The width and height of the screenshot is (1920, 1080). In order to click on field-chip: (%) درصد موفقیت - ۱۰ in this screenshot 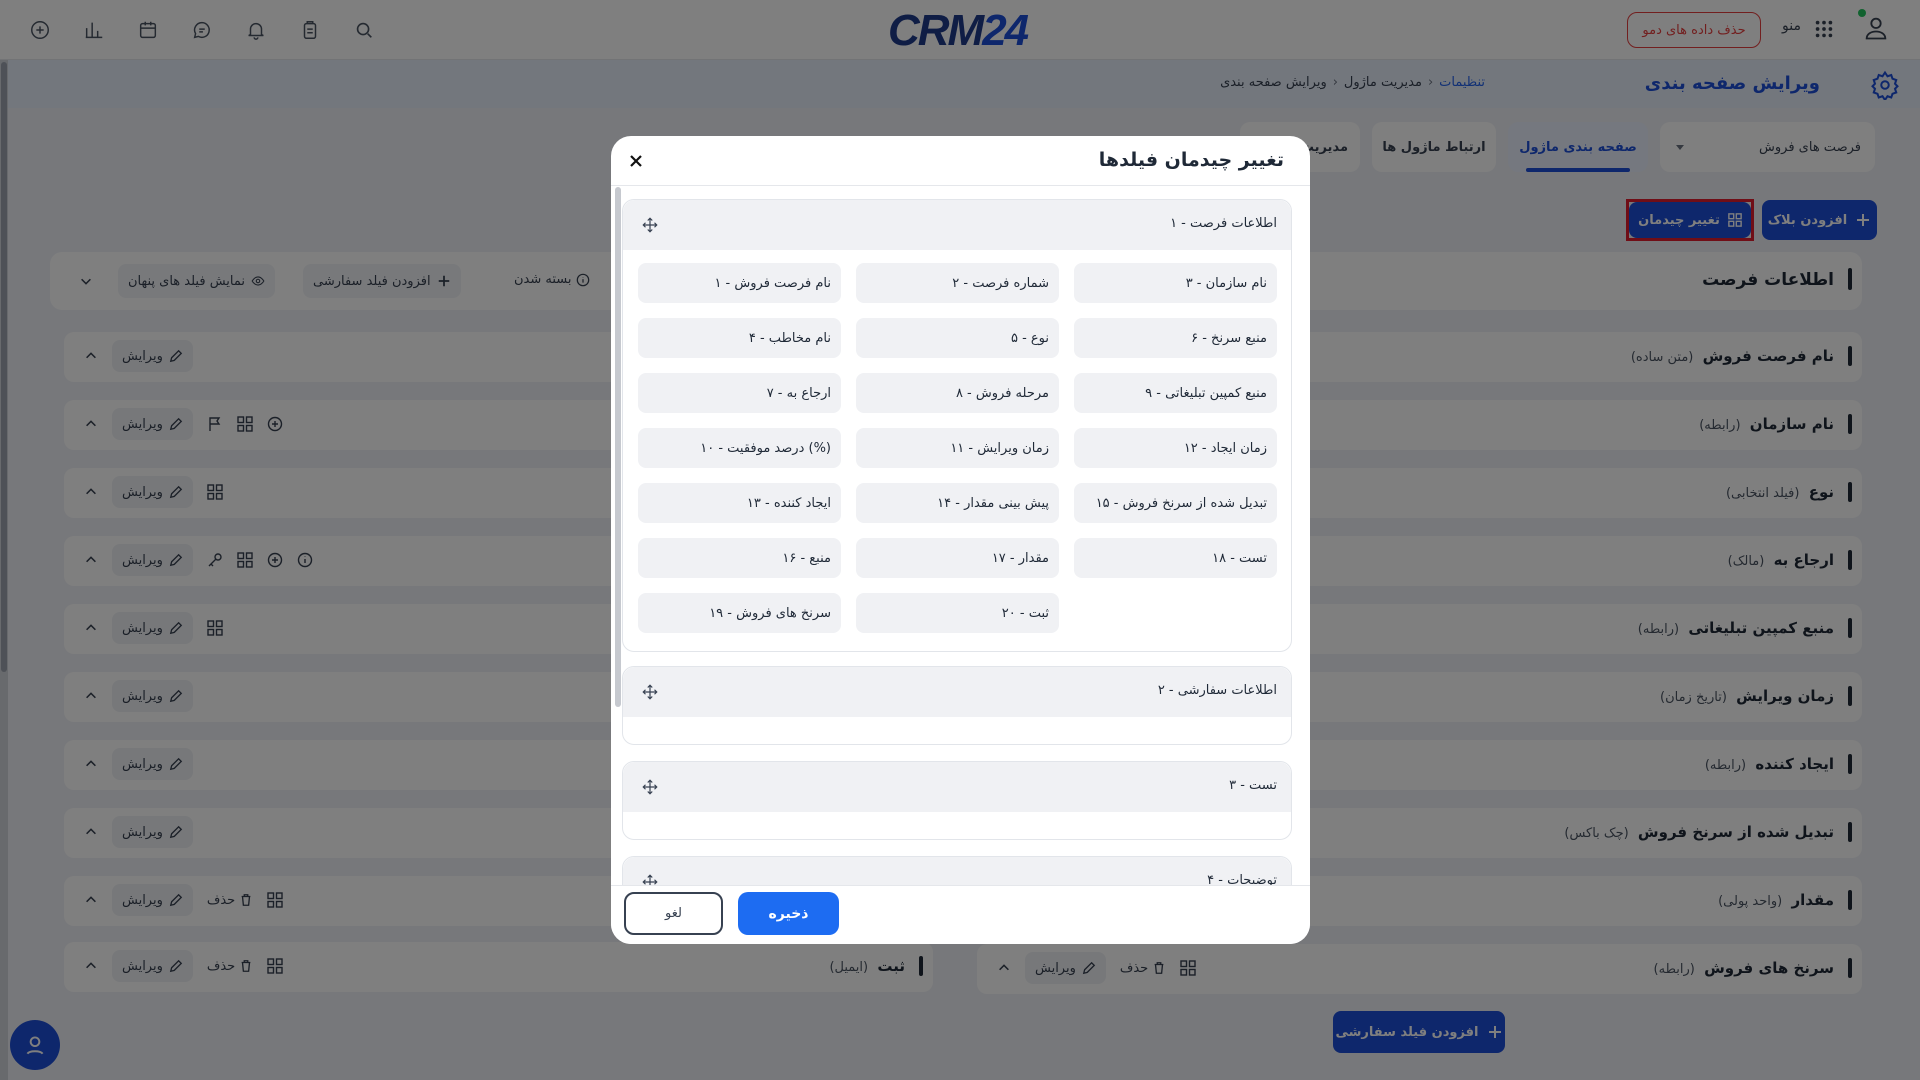, I will do `click(739, 448)`.